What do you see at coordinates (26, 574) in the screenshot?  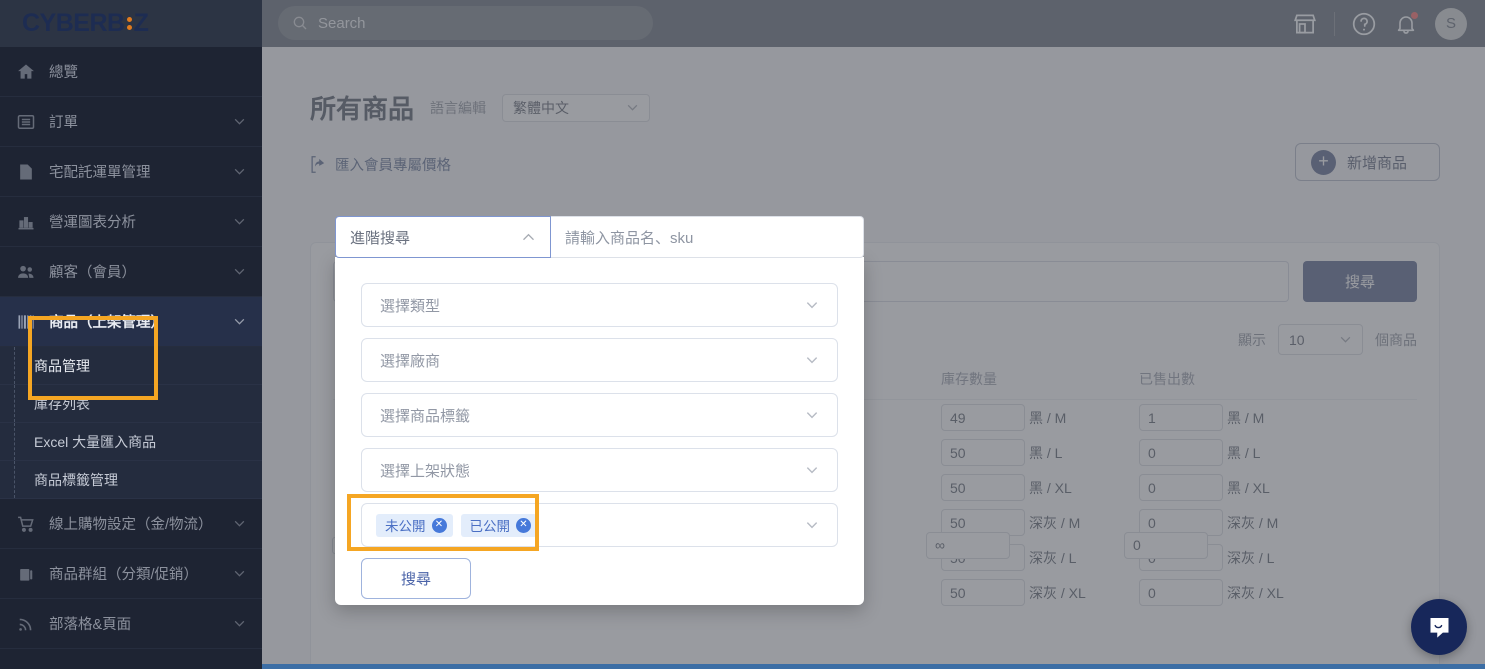 I see `briefcase-icon` at bounding box center [26, 574].